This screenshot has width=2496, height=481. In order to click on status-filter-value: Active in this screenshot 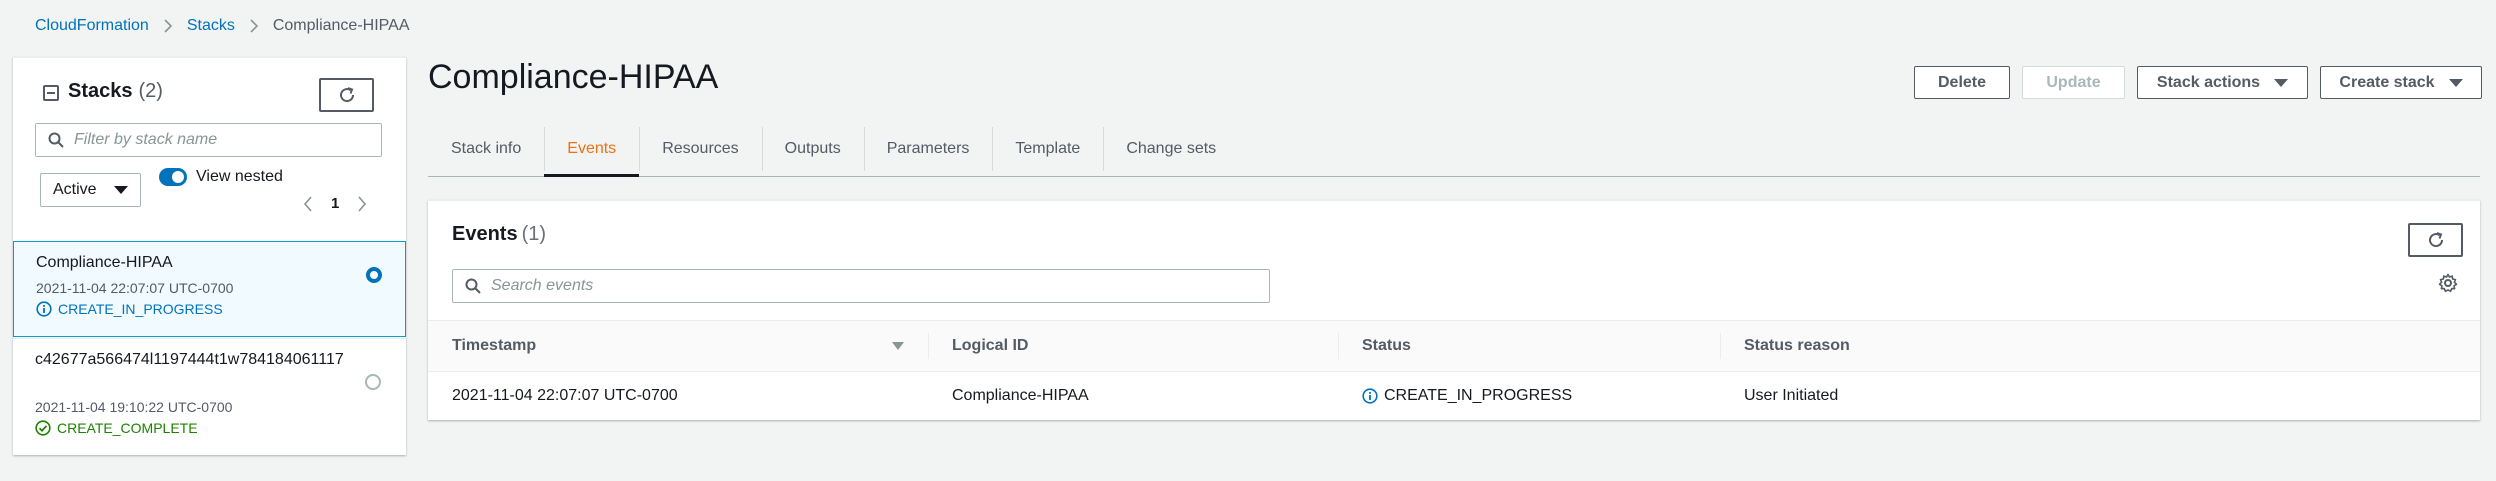, I will do `click(75, 189)`.